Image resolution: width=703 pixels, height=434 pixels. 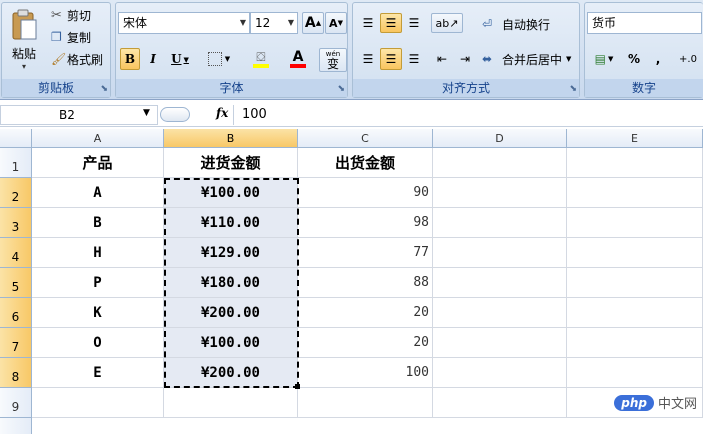 I want to click on align-top-button: ☰, so click(x=368, y=23).